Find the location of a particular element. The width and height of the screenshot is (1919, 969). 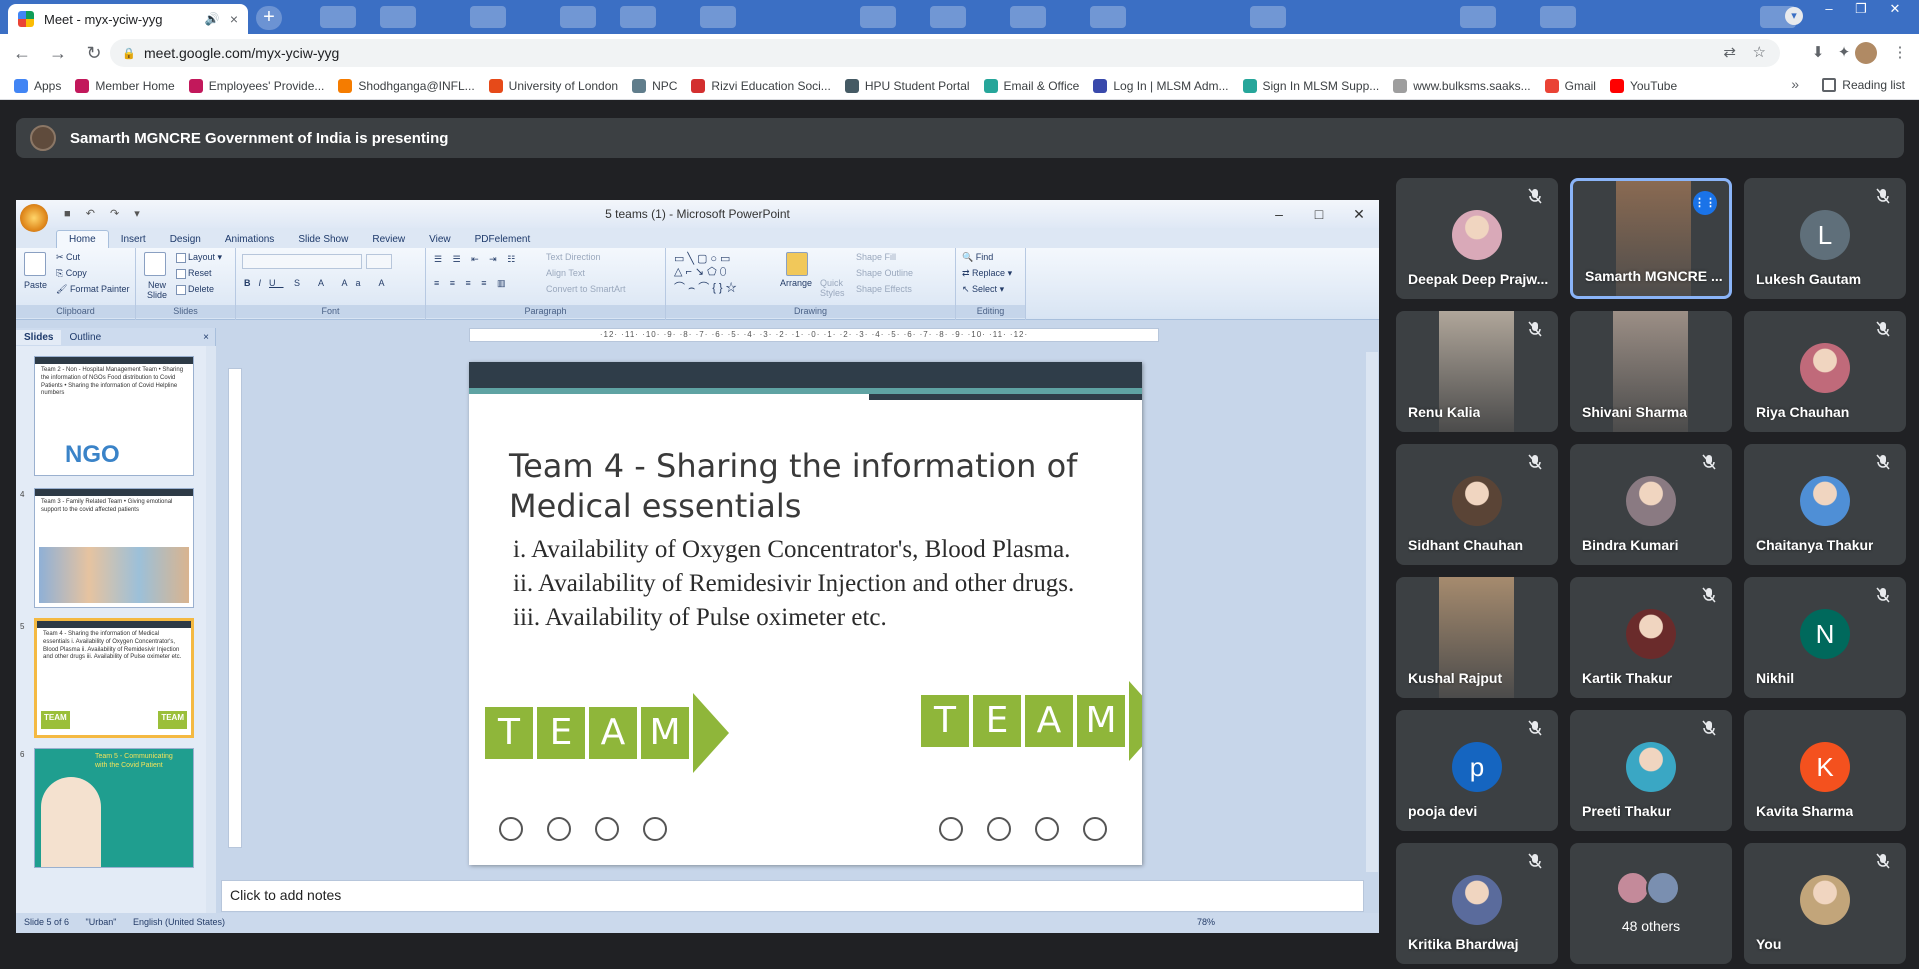

participant-tile: Riya Chauhan is located at coordinates (1825, 371).